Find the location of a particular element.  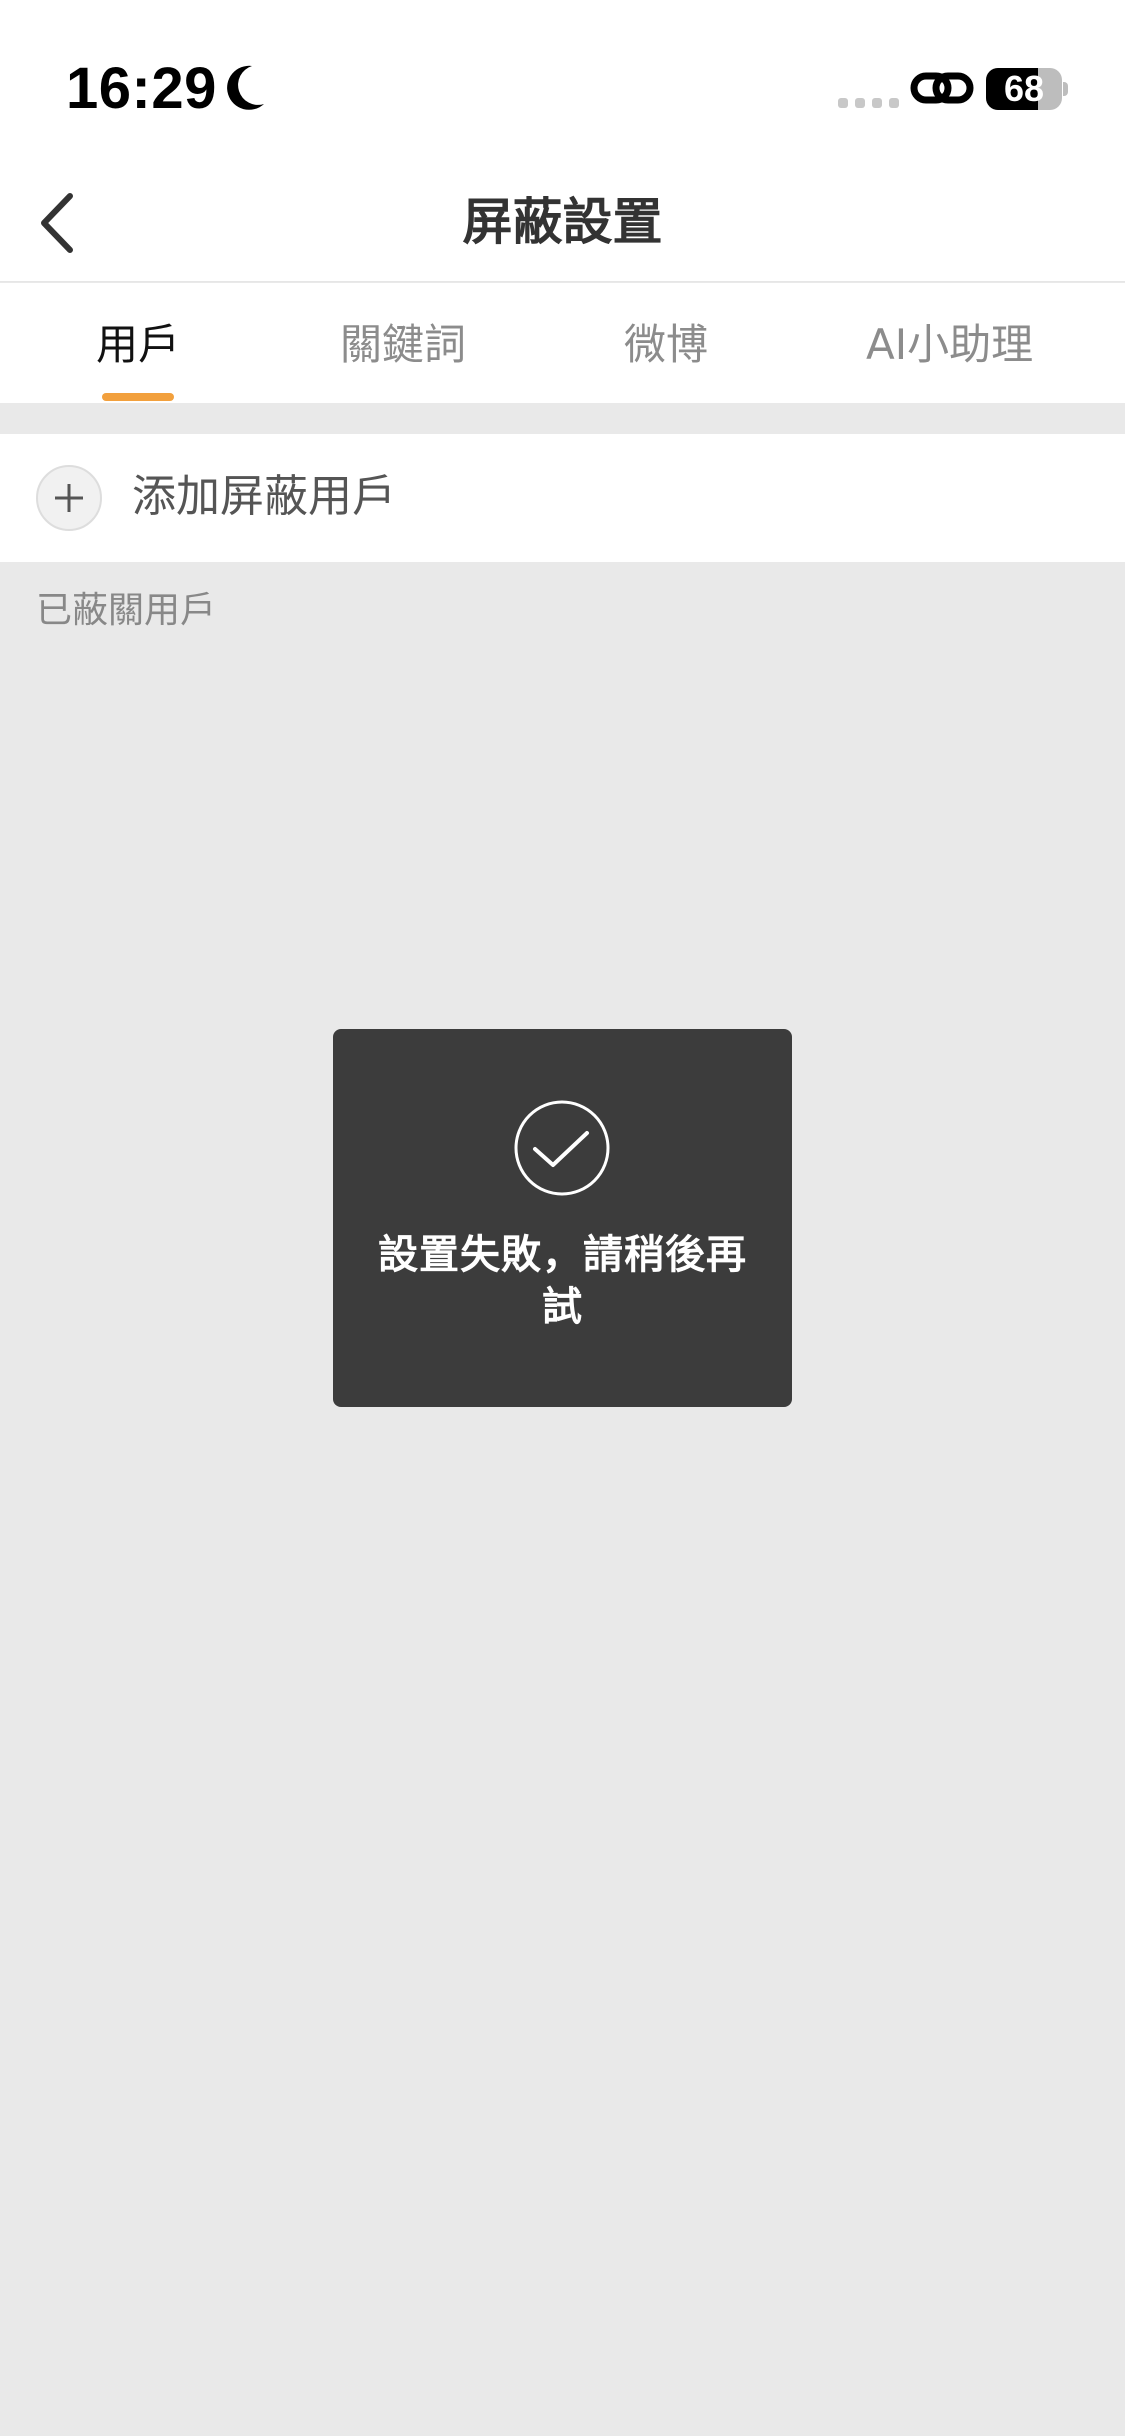

moon-icon is located at coordinates (245, 87).